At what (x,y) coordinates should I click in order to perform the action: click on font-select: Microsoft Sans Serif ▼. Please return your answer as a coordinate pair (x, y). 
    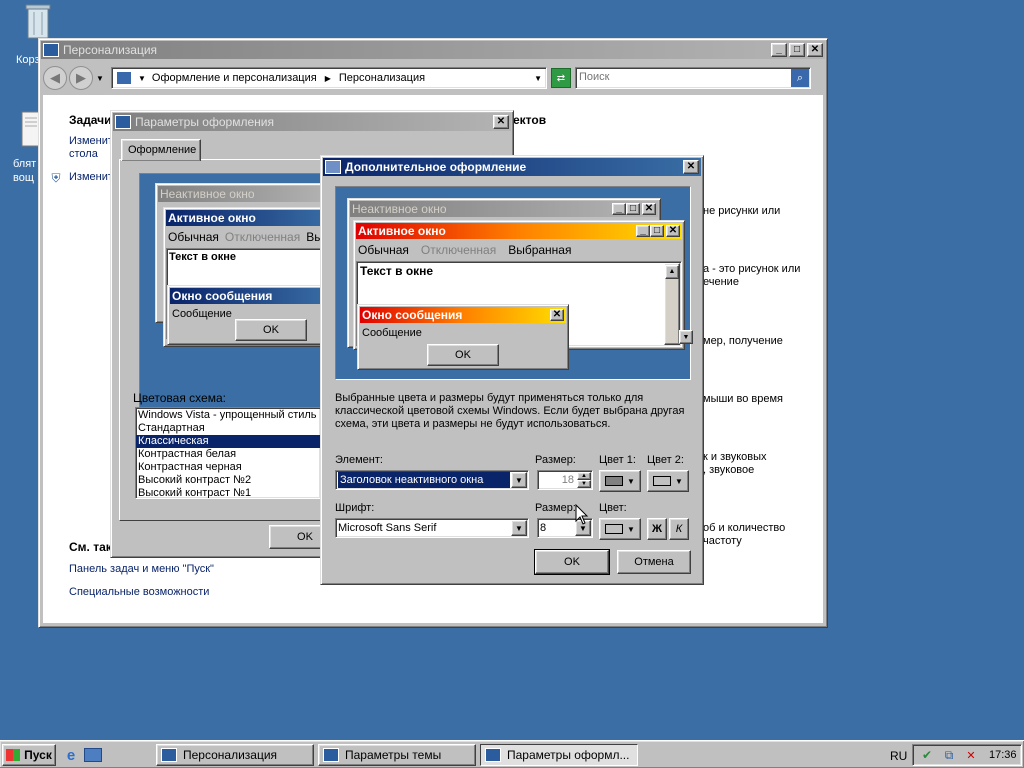
    Looking at the image, I should click on (432, 528).